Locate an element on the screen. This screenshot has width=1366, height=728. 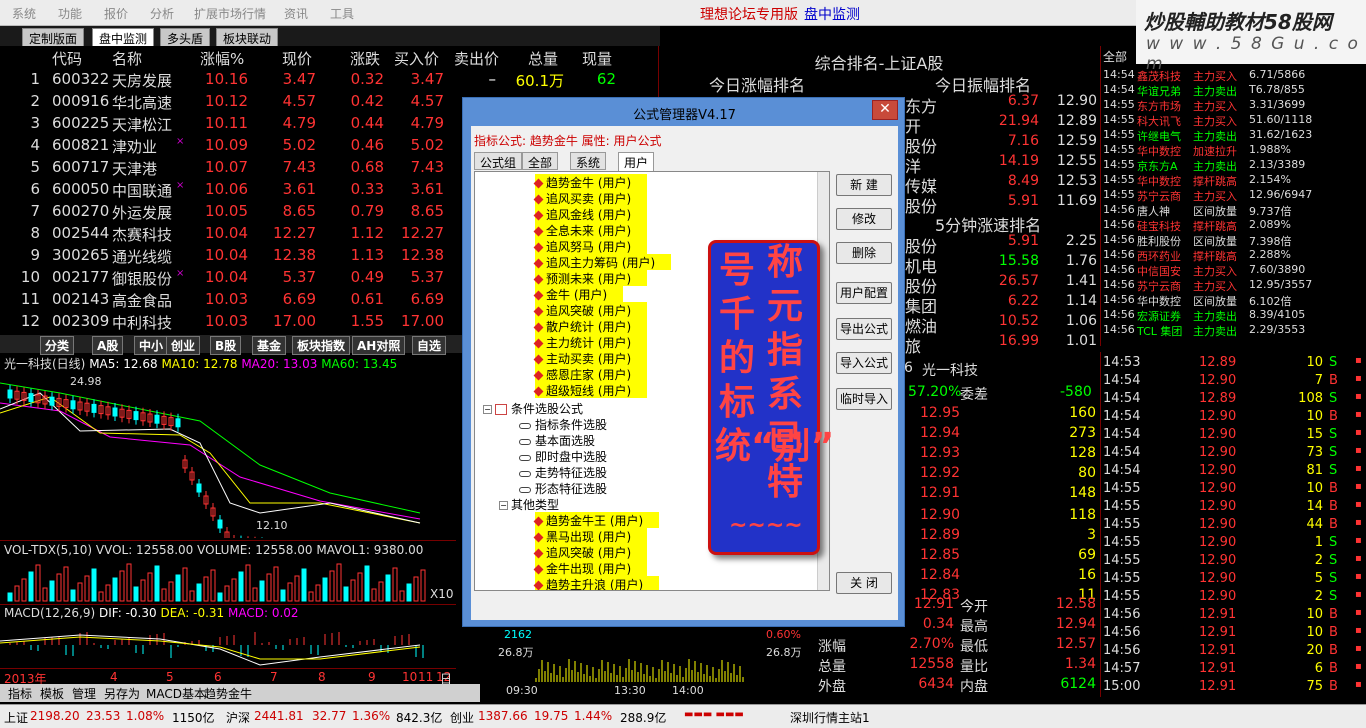
col-current-vol: 现量 is located at coordinates (597, 58).